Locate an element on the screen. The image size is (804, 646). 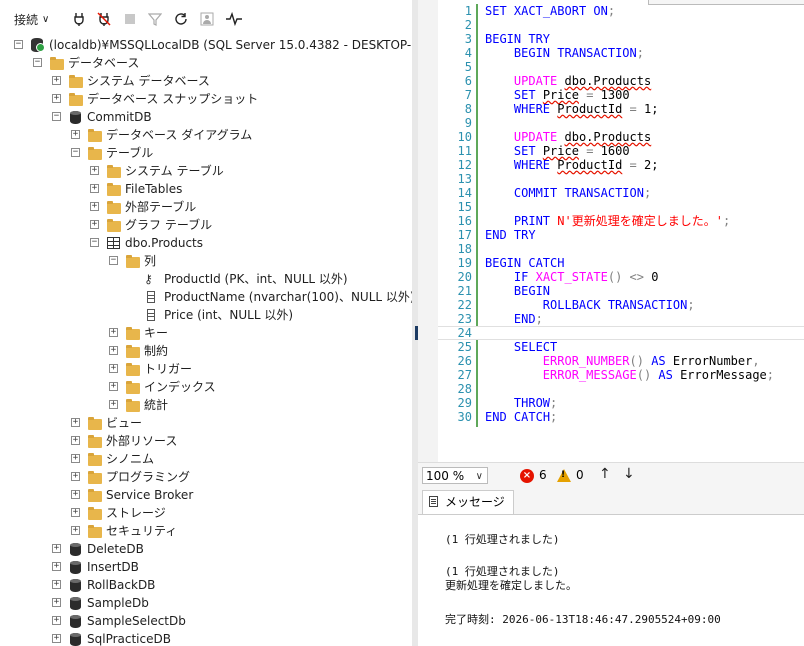
tree-node-statistics: + 統計 is located at coordinates (206, 405).